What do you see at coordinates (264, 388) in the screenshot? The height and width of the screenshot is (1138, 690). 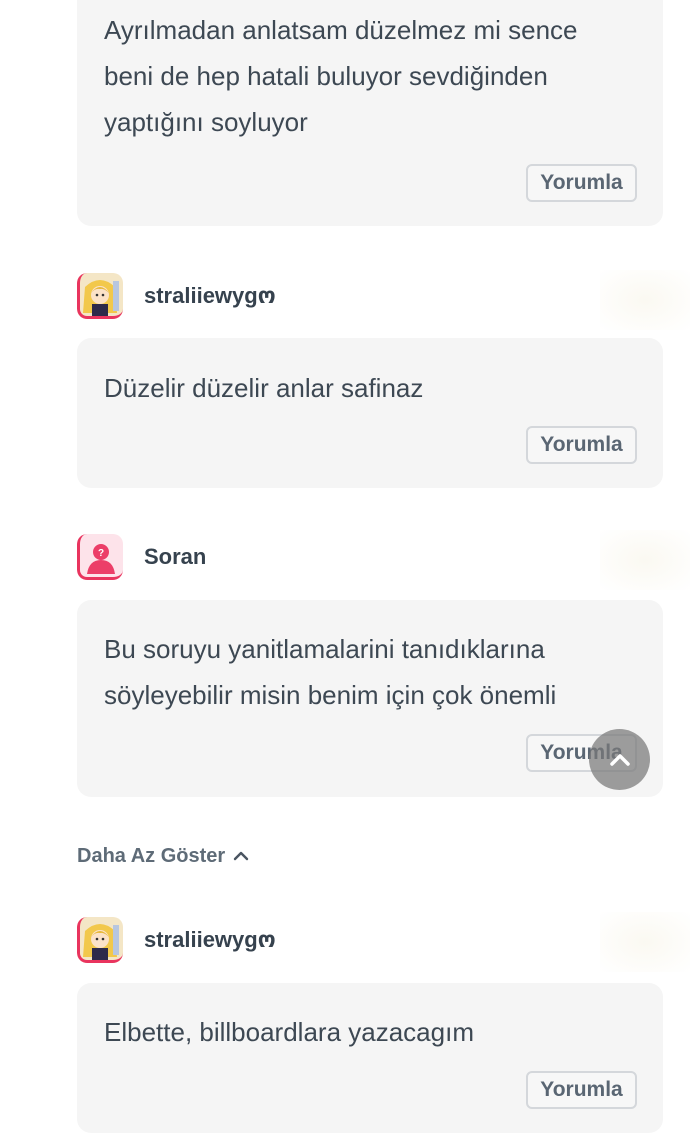 I see `comment-text: Düzelir düzelir anlar safinaz` at bounding box center [264, 388].